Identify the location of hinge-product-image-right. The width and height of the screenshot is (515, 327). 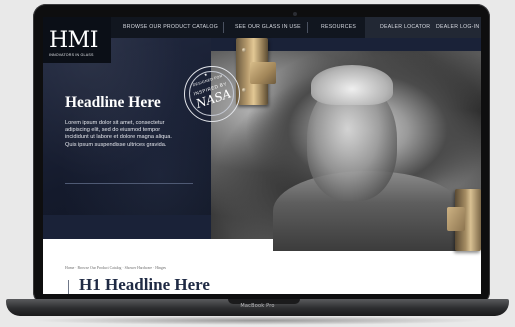
(464, 220).